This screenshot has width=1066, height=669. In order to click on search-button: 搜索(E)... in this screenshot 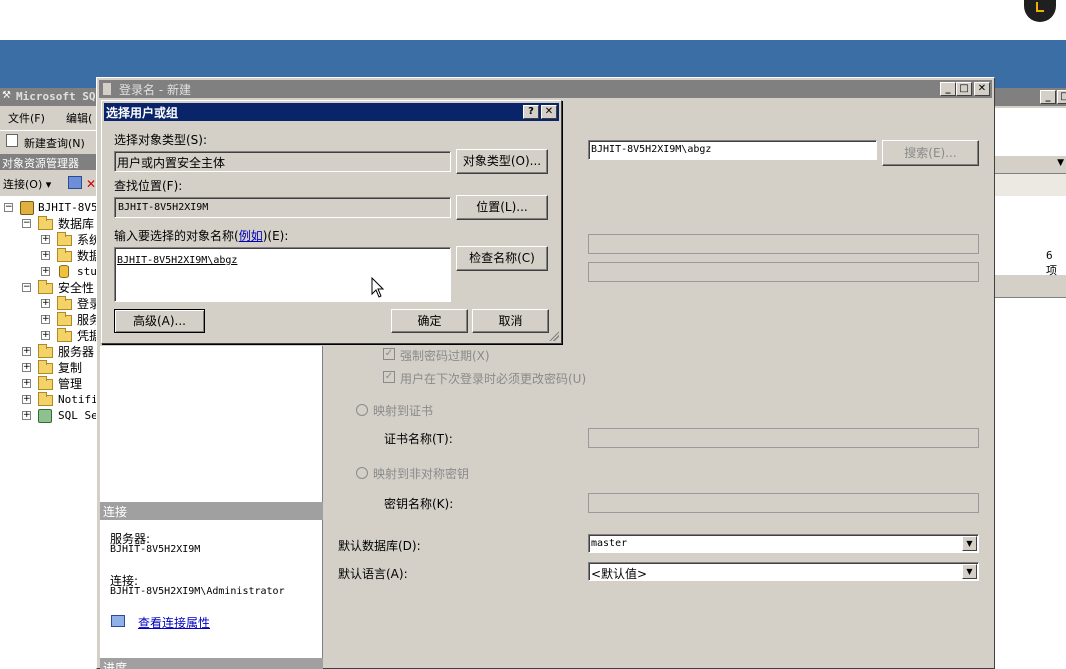, I will do `click(930, 153)`.